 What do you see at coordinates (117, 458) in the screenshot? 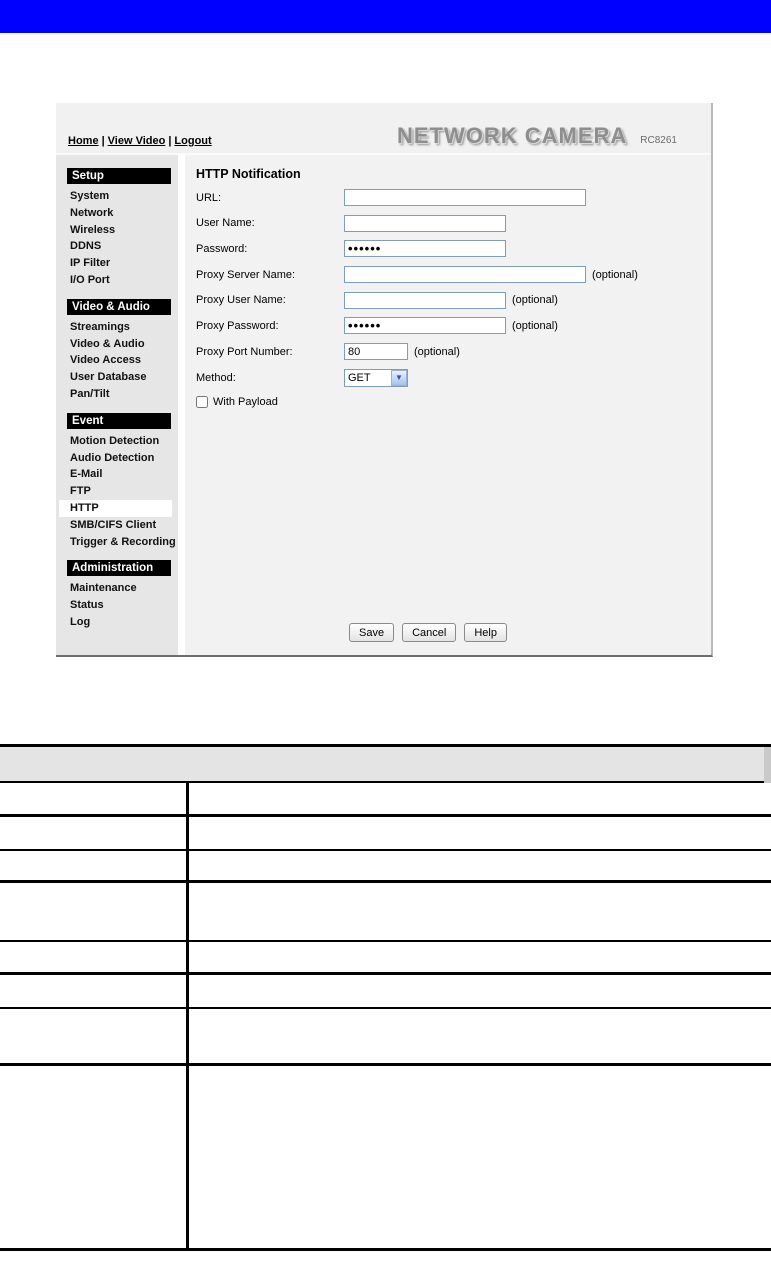
I see `sidebar-item-audio-detection: Audio Detection` at bounding box center [117, 458].